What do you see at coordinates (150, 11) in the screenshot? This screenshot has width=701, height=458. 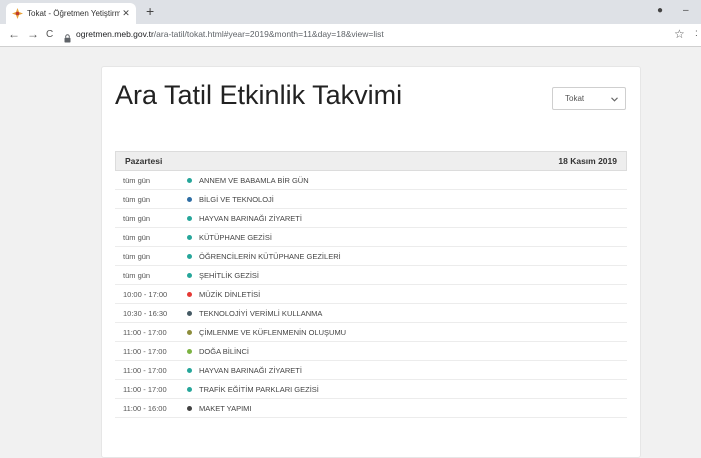 I see `new-tab-button: +` at bounding box center [150, 11].